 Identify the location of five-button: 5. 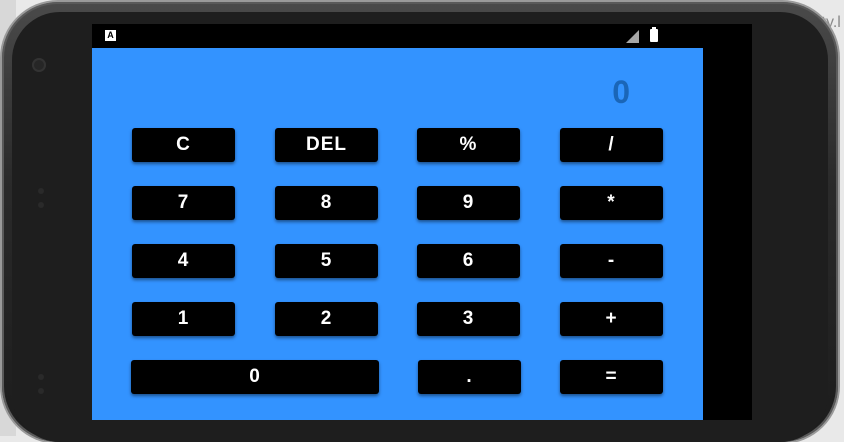
(326, 261).